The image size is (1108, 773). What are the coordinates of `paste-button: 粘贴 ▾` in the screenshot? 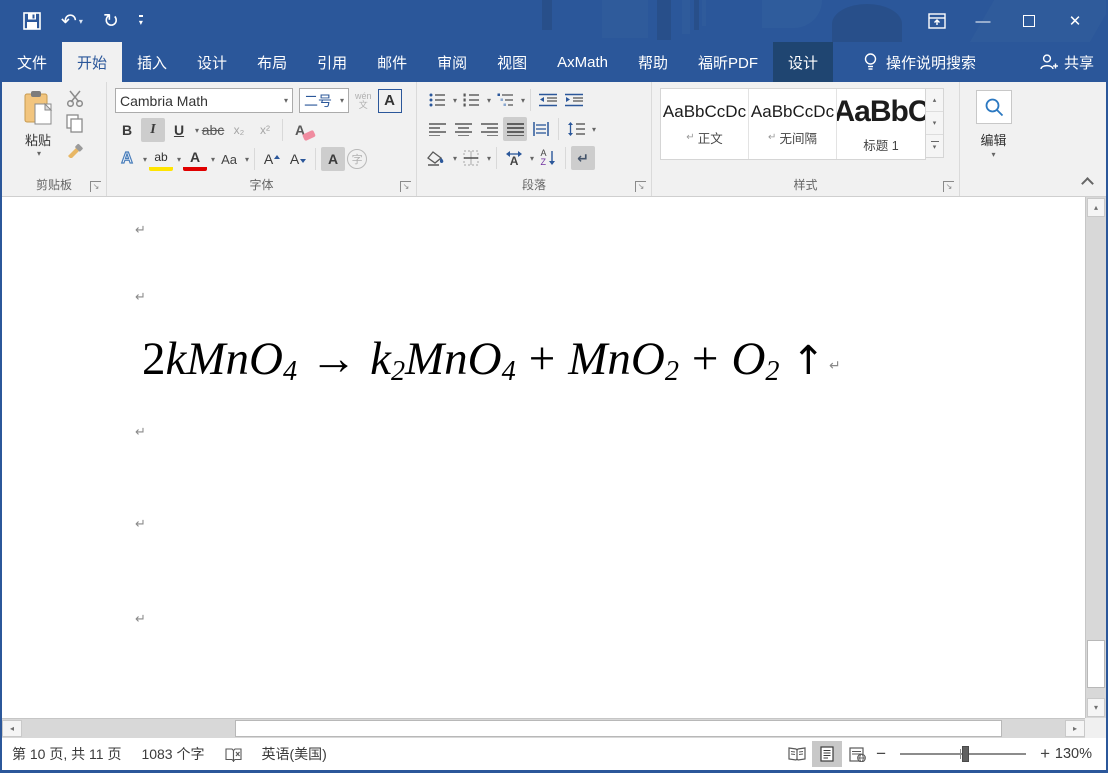 It's located at (38, 124).